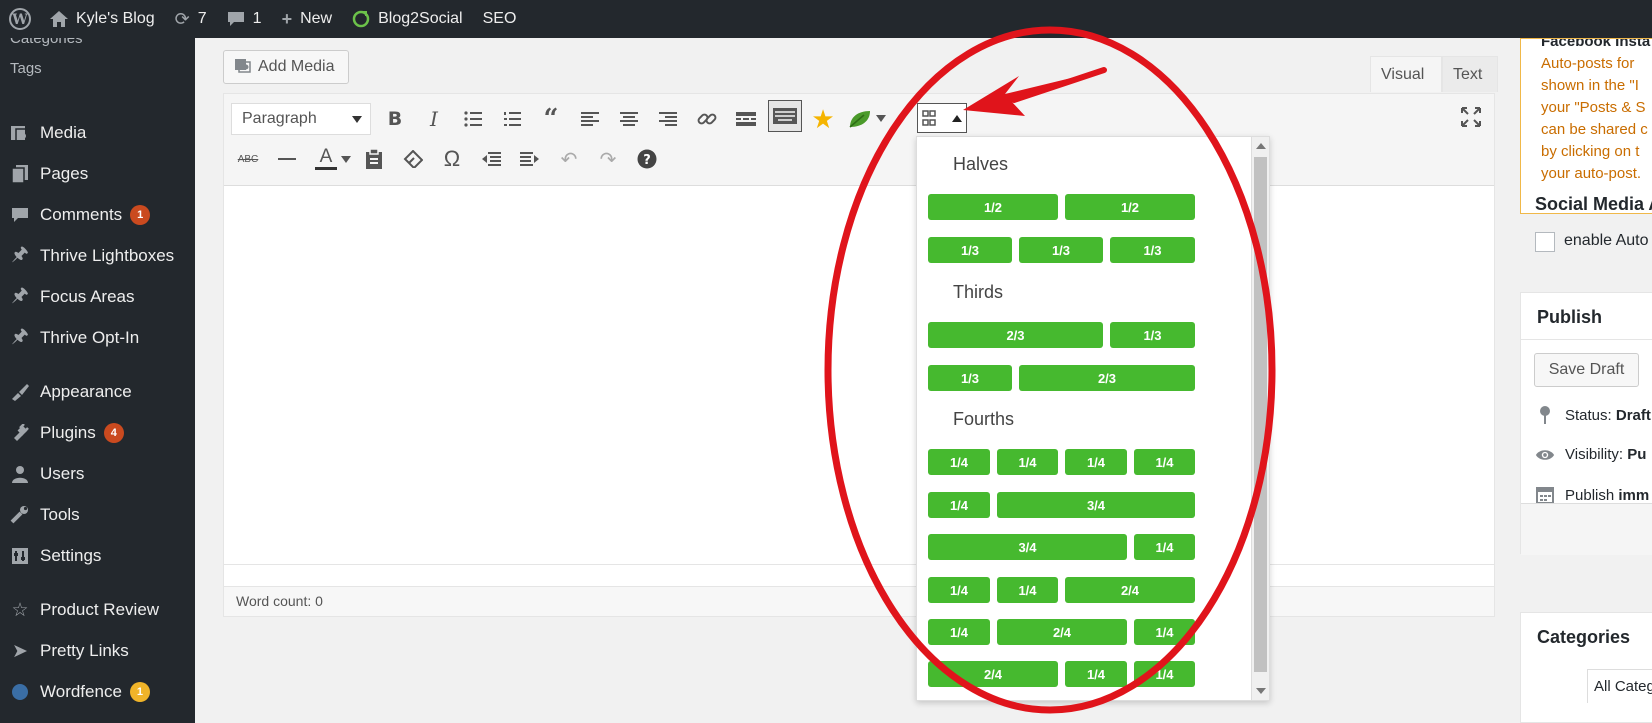  I want to click on leaf-dropdown-button, so click(881, 118).